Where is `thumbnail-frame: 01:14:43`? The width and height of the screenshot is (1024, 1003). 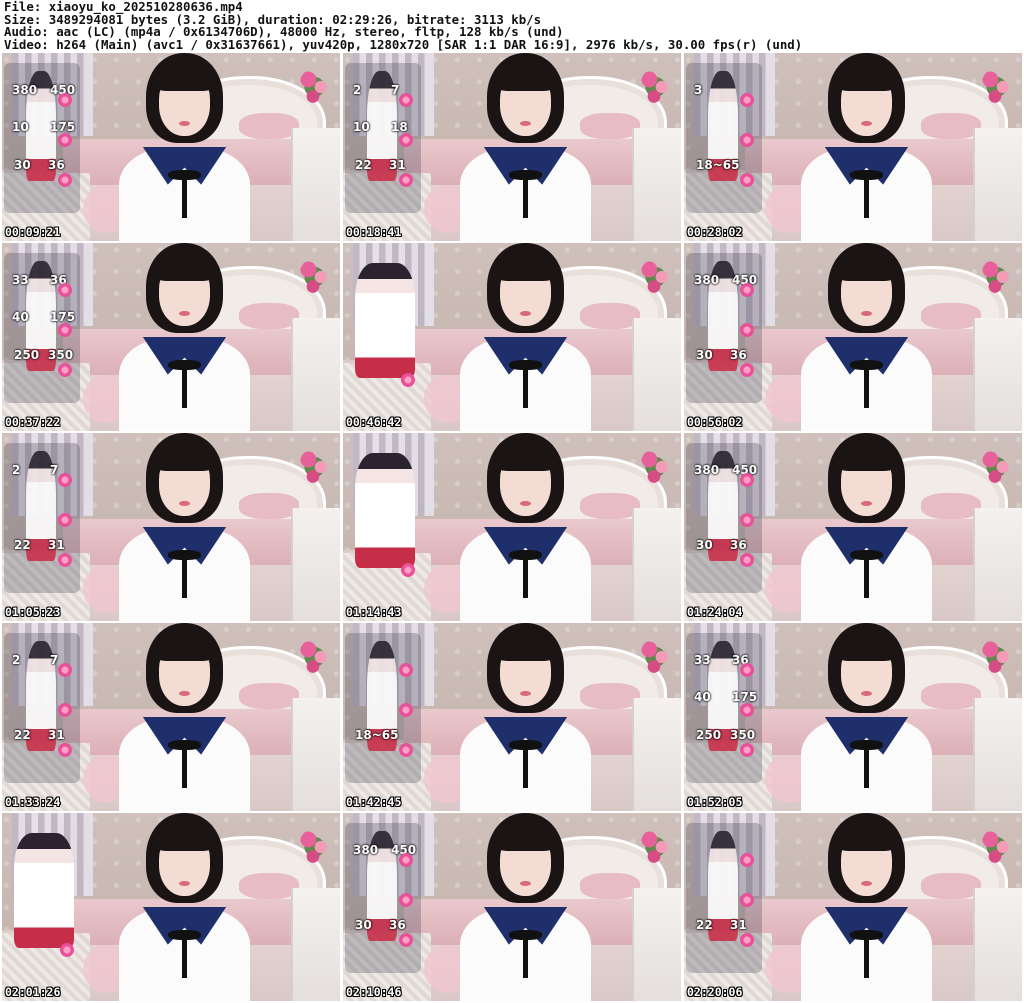
thumbnail-frame: 01:14:43 is located at coordinates (512, 527).